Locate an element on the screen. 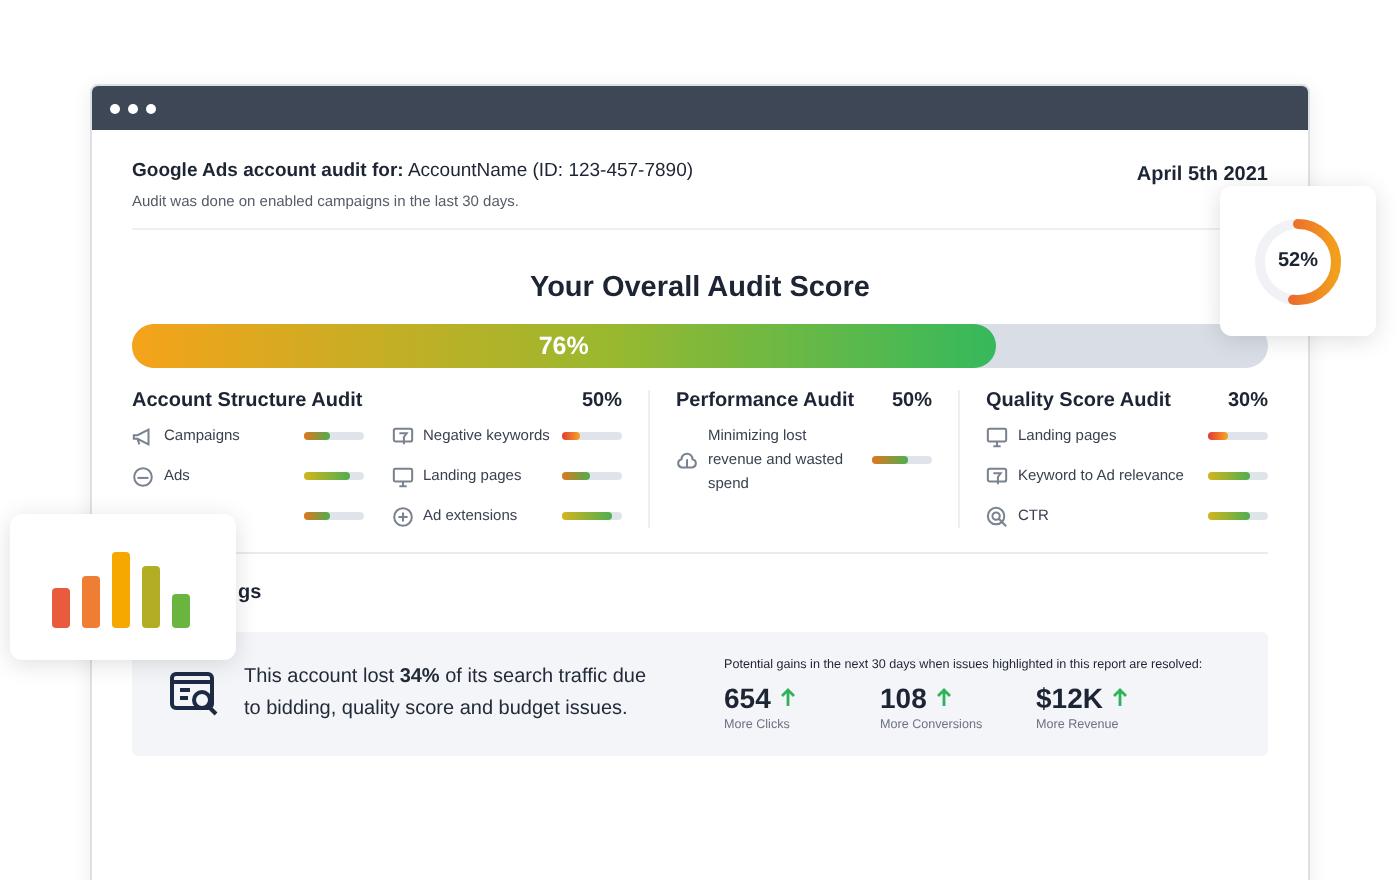 The height and width of the screenshot is (880, 1400). ad-circle-icon is located at coordinates (143, 476).